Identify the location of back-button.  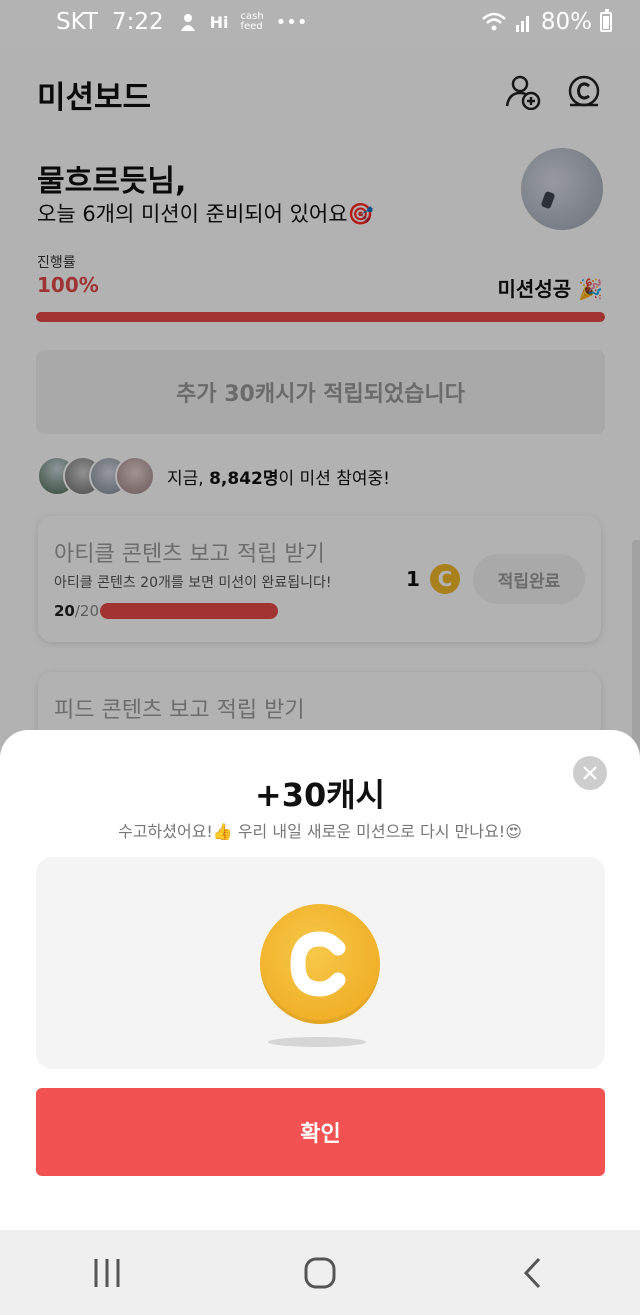
(533, 1273).